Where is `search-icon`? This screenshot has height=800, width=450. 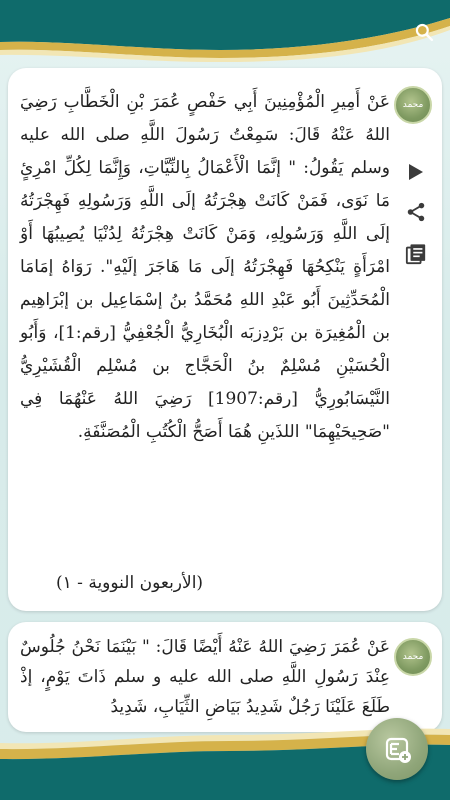
search-icon is located at coordinates (424, 32).